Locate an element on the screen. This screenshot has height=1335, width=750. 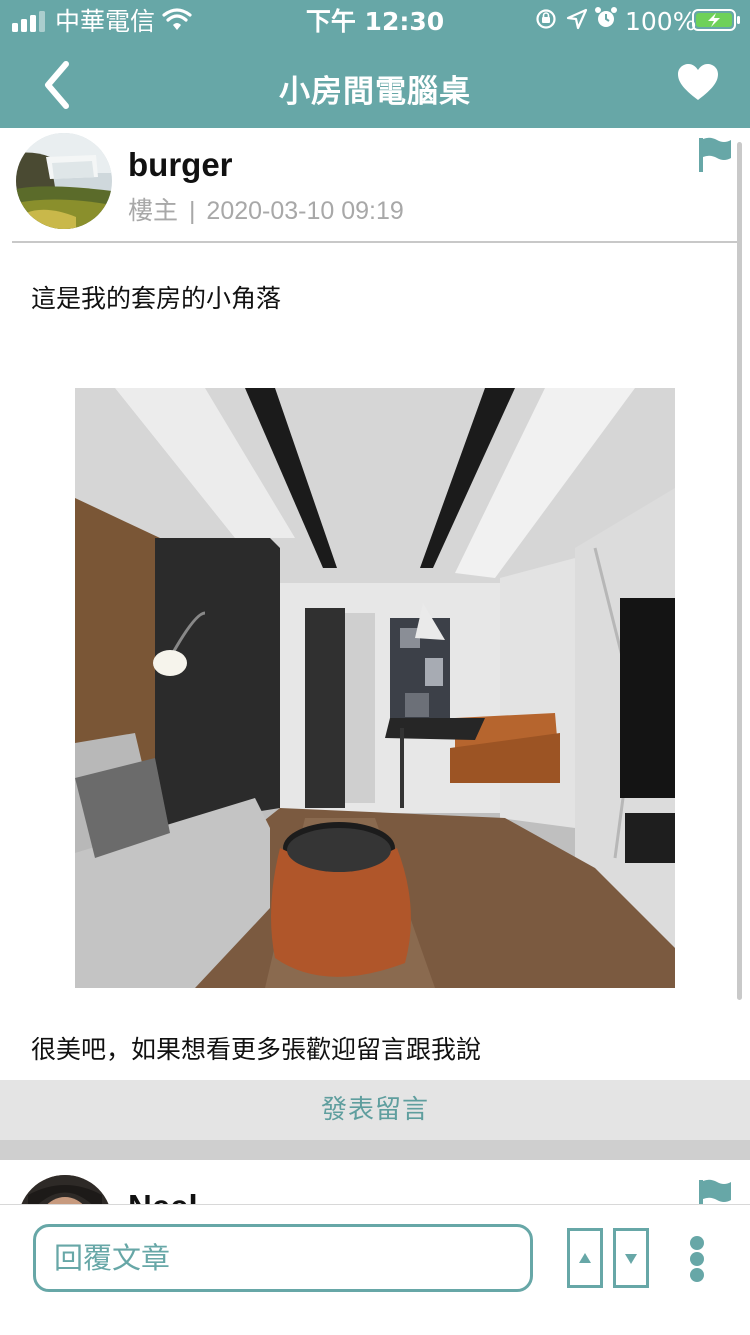
scrollbar is located at coordinates (739, 571).